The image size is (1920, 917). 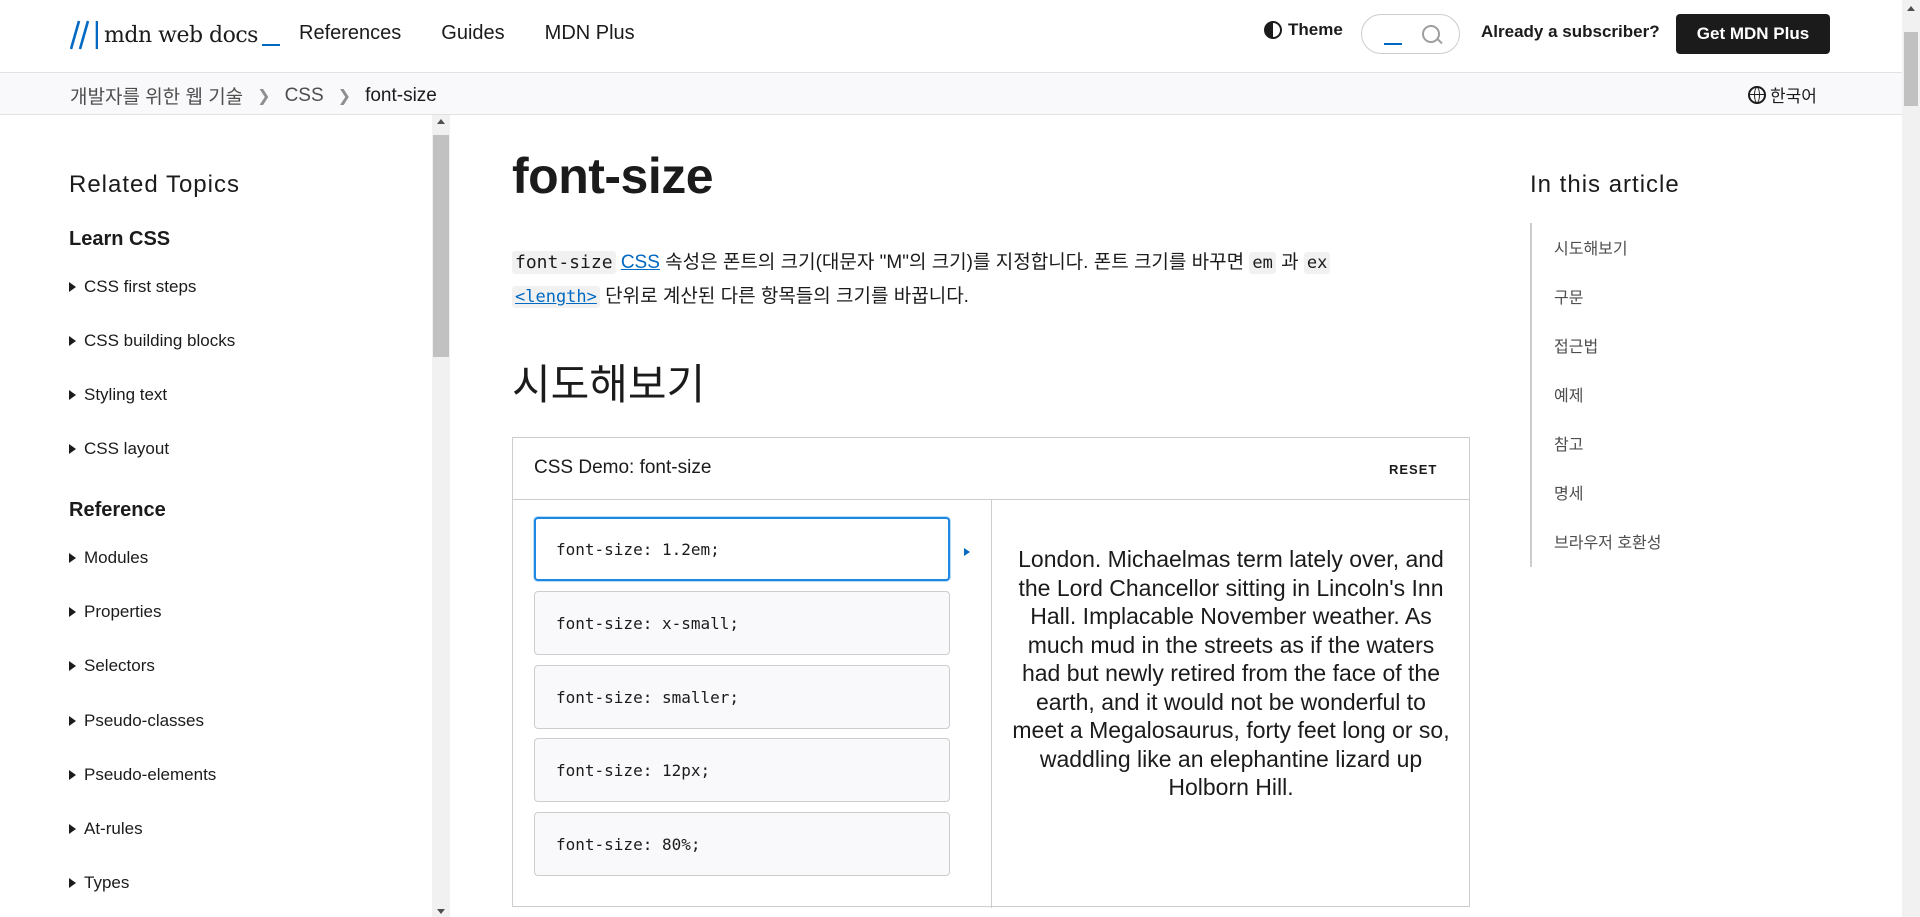 I want to click on page-title: font-size, so click(x=613, y=176).